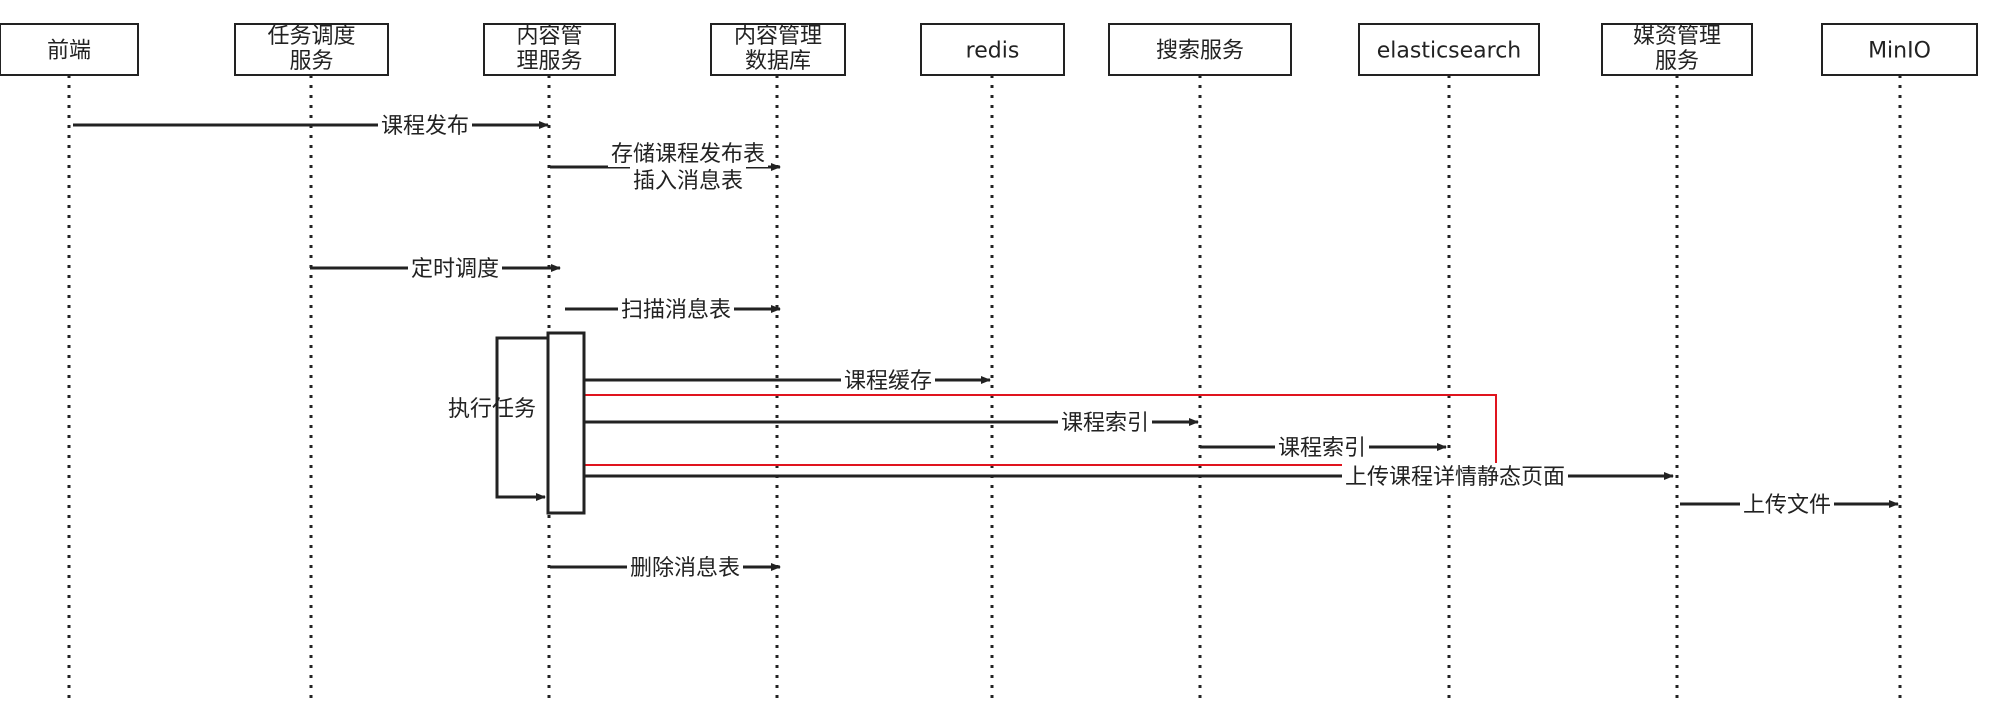 The width and height of the screenshot is (2002, 701). Describe the element at coordinates (787, 380) in the screenshot. I see `message-4: 课程缓存` at that location.